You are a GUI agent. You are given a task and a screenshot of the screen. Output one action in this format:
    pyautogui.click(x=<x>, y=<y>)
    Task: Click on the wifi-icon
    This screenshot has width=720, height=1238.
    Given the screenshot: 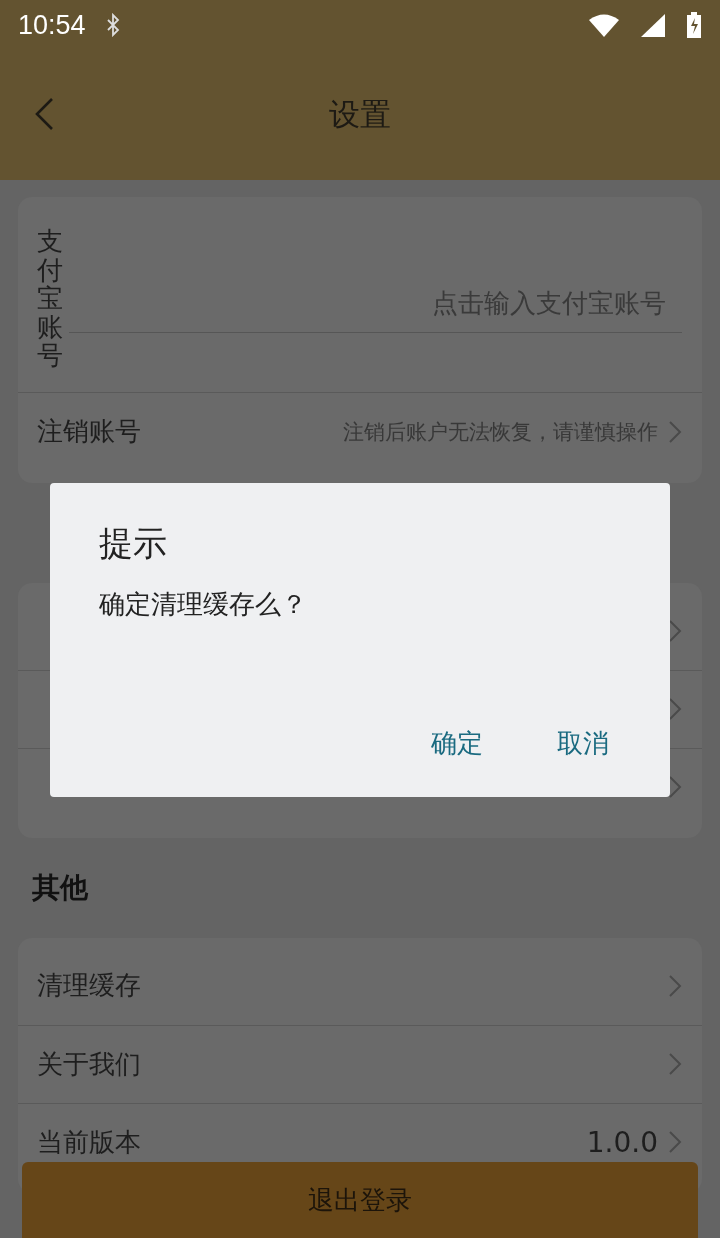 What is the action you would take?
    pyautogui.click(x=604, y=25)
    